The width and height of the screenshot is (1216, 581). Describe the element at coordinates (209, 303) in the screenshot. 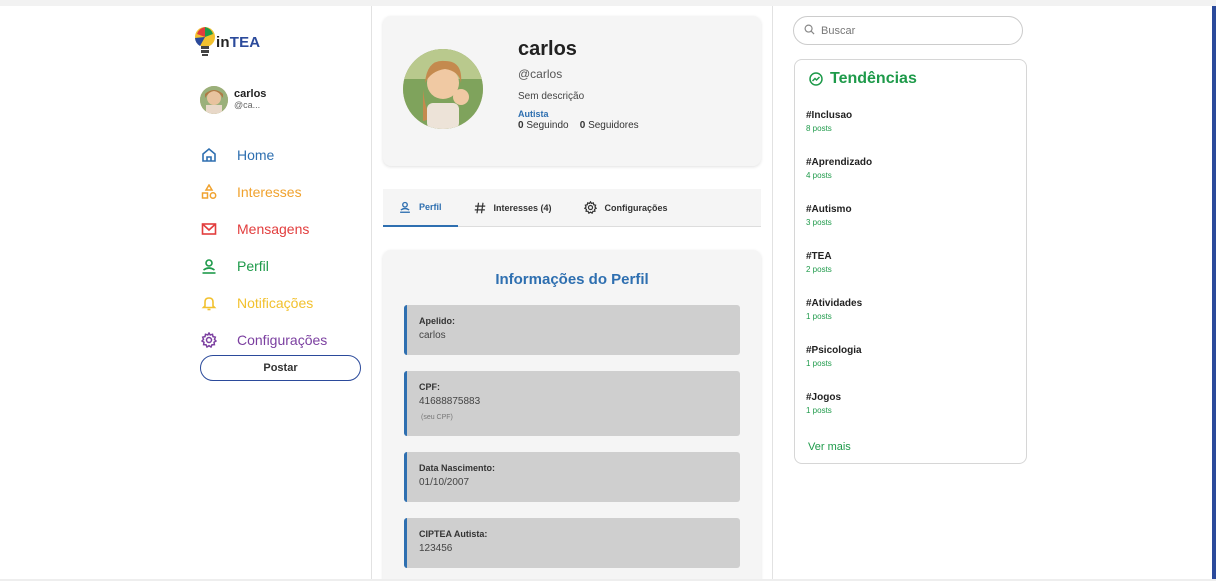

I see `bell-icon` at that location.